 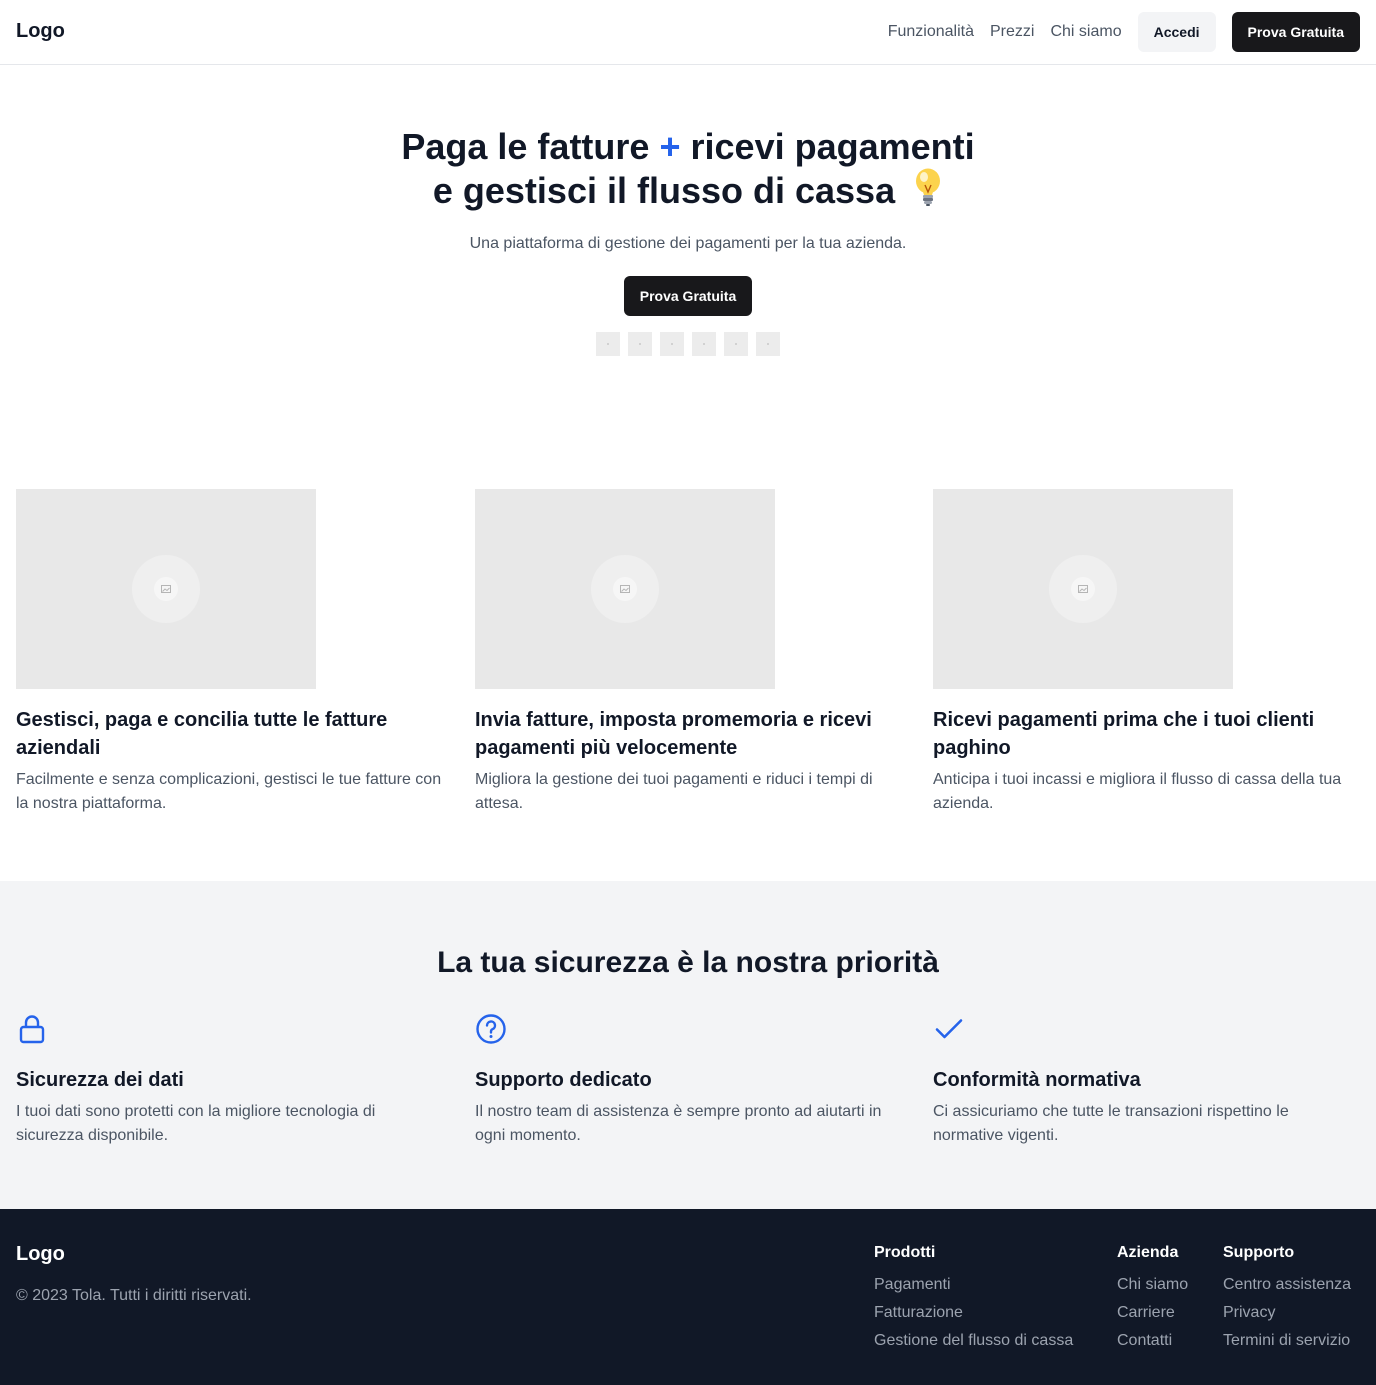 I want to click on free-trial-button: Prova Gratuita, so click(x=1295, y=32).